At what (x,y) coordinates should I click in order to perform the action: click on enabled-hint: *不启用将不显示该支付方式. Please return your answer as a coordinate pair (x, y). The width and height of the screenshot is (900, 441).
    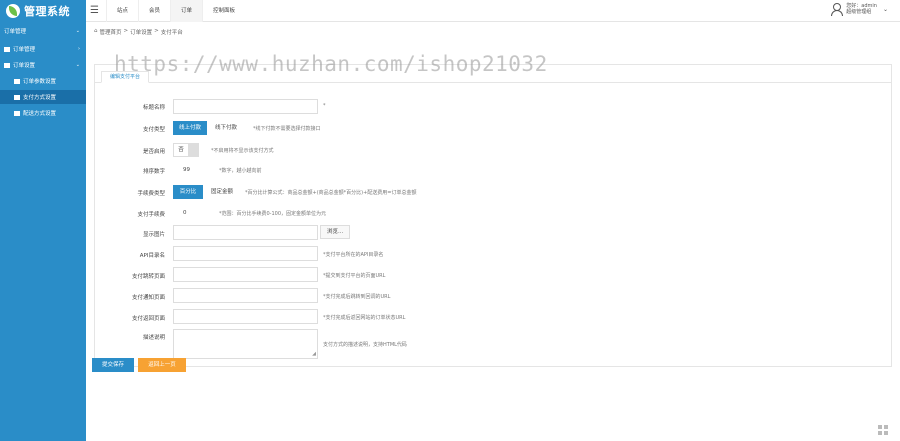
    Looking at the image, I should click on (242, 151).